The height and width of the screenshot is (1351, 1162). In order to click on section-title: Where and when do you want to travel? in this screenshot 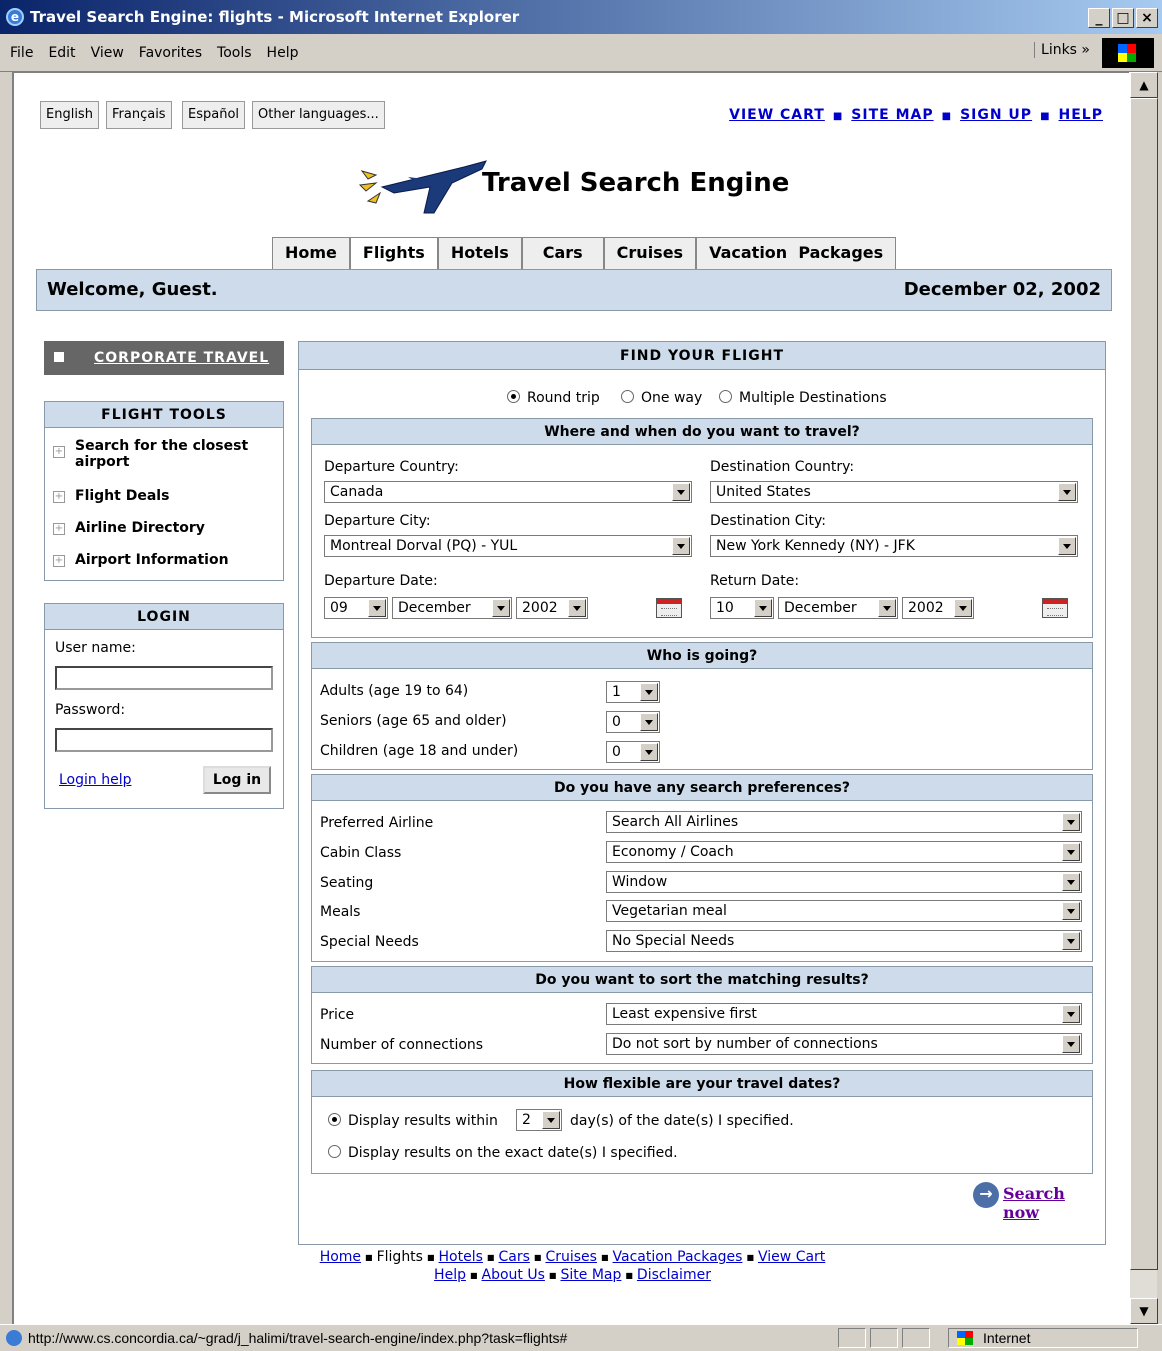, I will do `click(702, 432)`.